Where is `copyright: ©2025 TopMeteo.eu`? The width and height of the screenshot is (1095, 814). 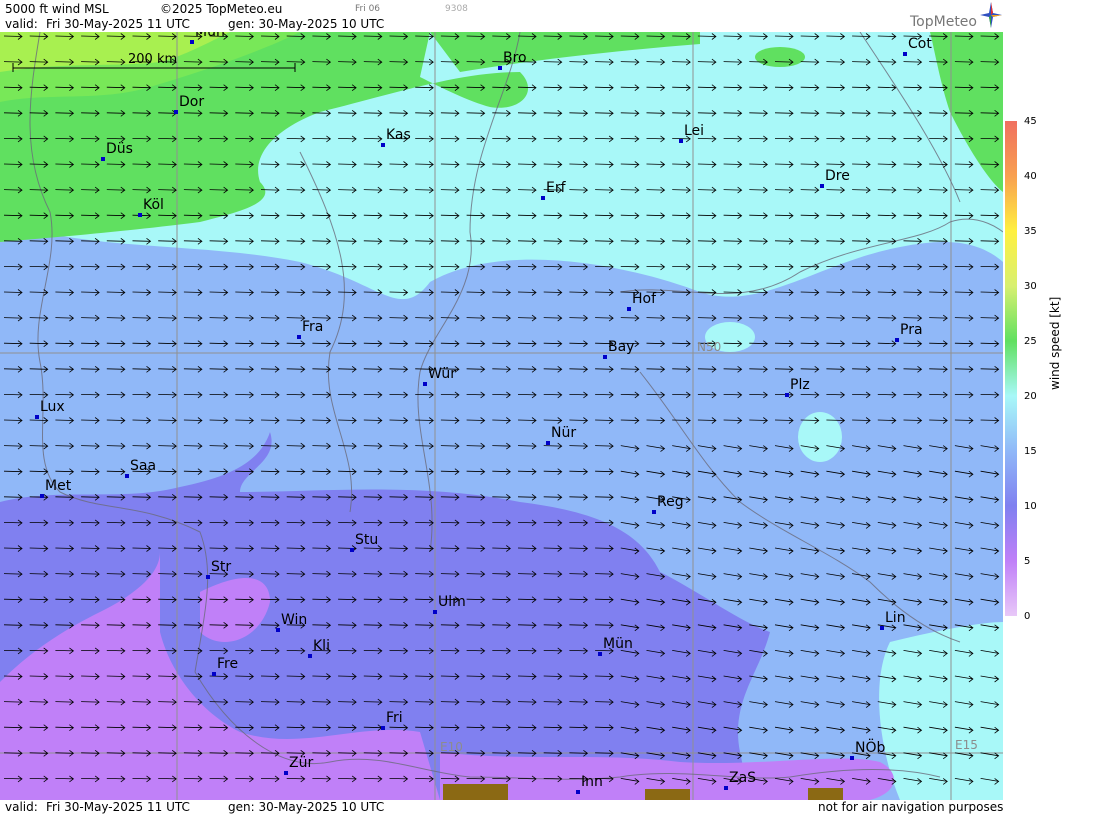
copyright: ©2025 TopMeteo.eu is located at coordinates (221, 9).